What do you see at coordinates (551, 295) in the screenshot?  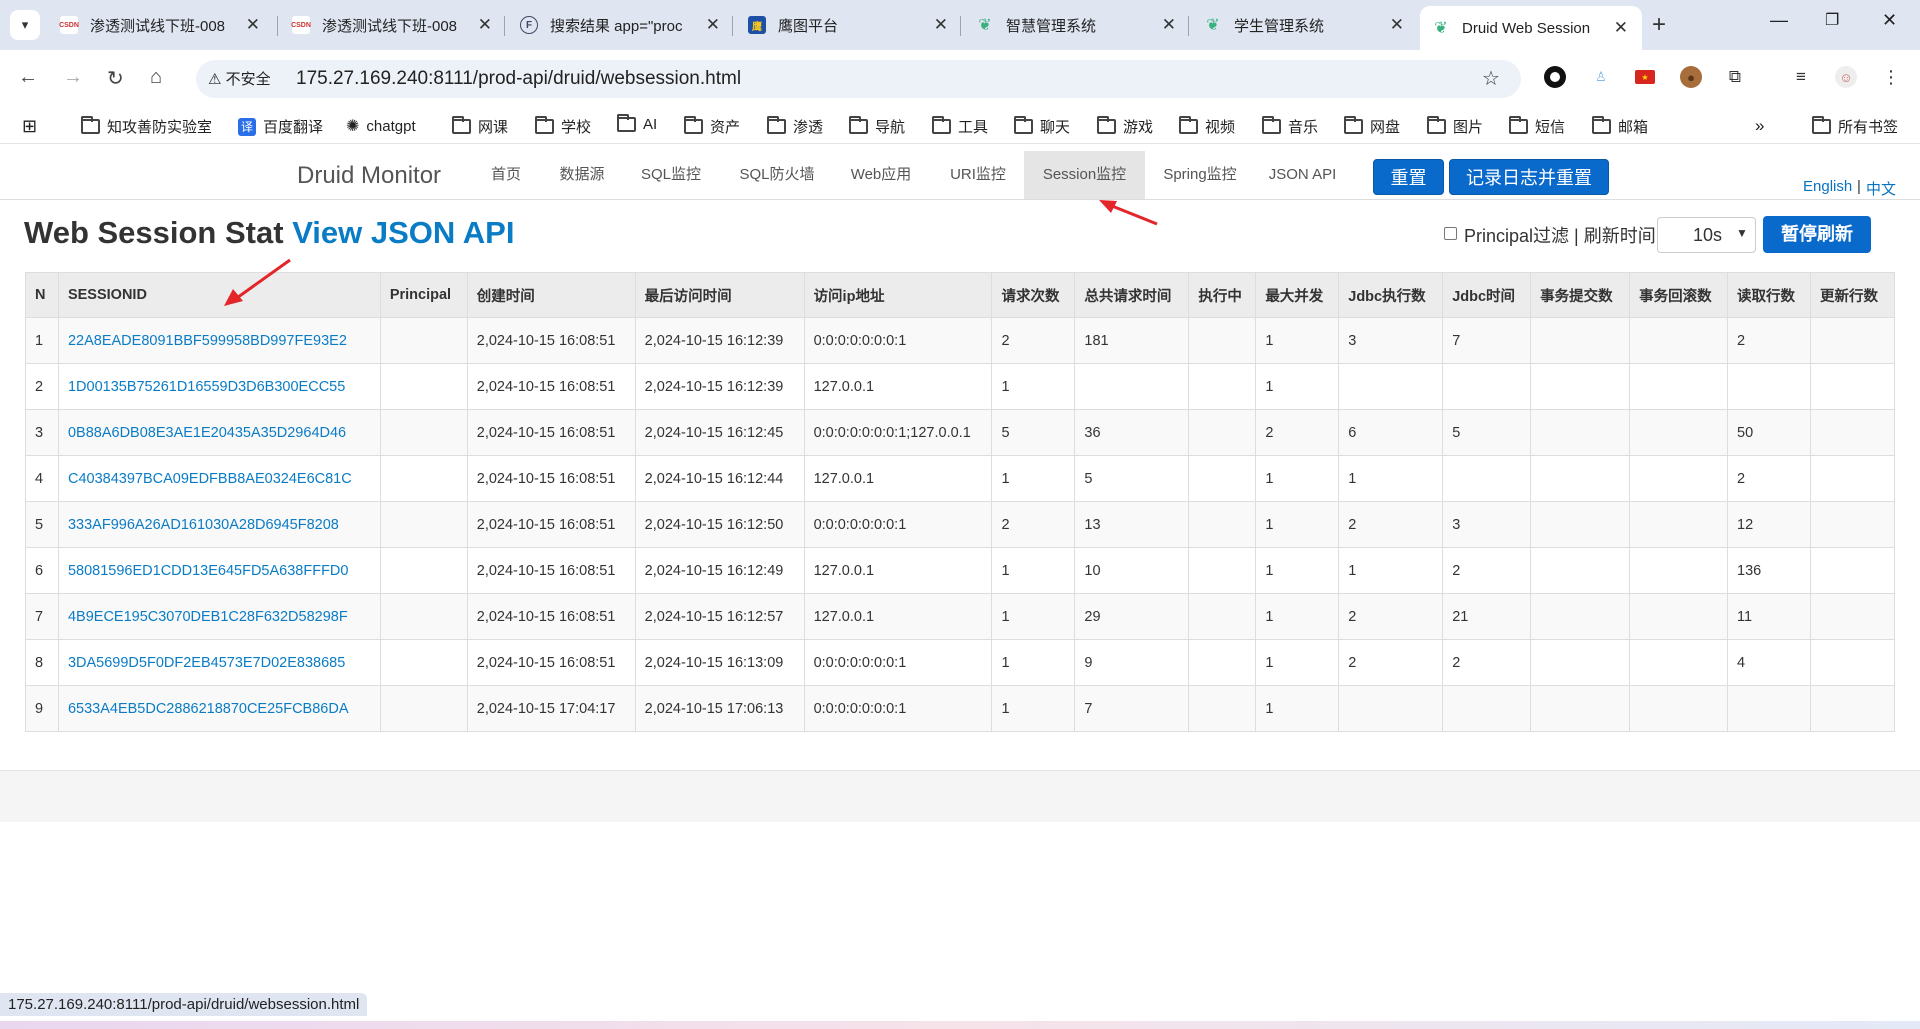 I see `column-header: 创建时间` at bounding box center [551, 295].